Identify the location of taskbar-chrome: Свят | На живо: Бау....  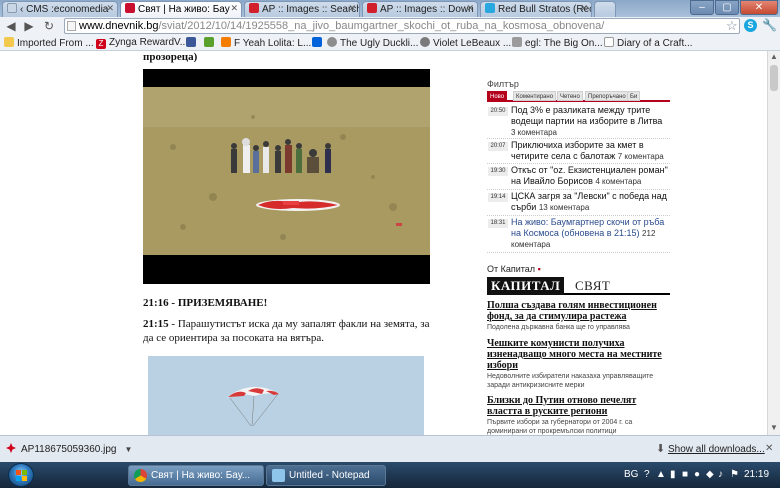
(196, 475).